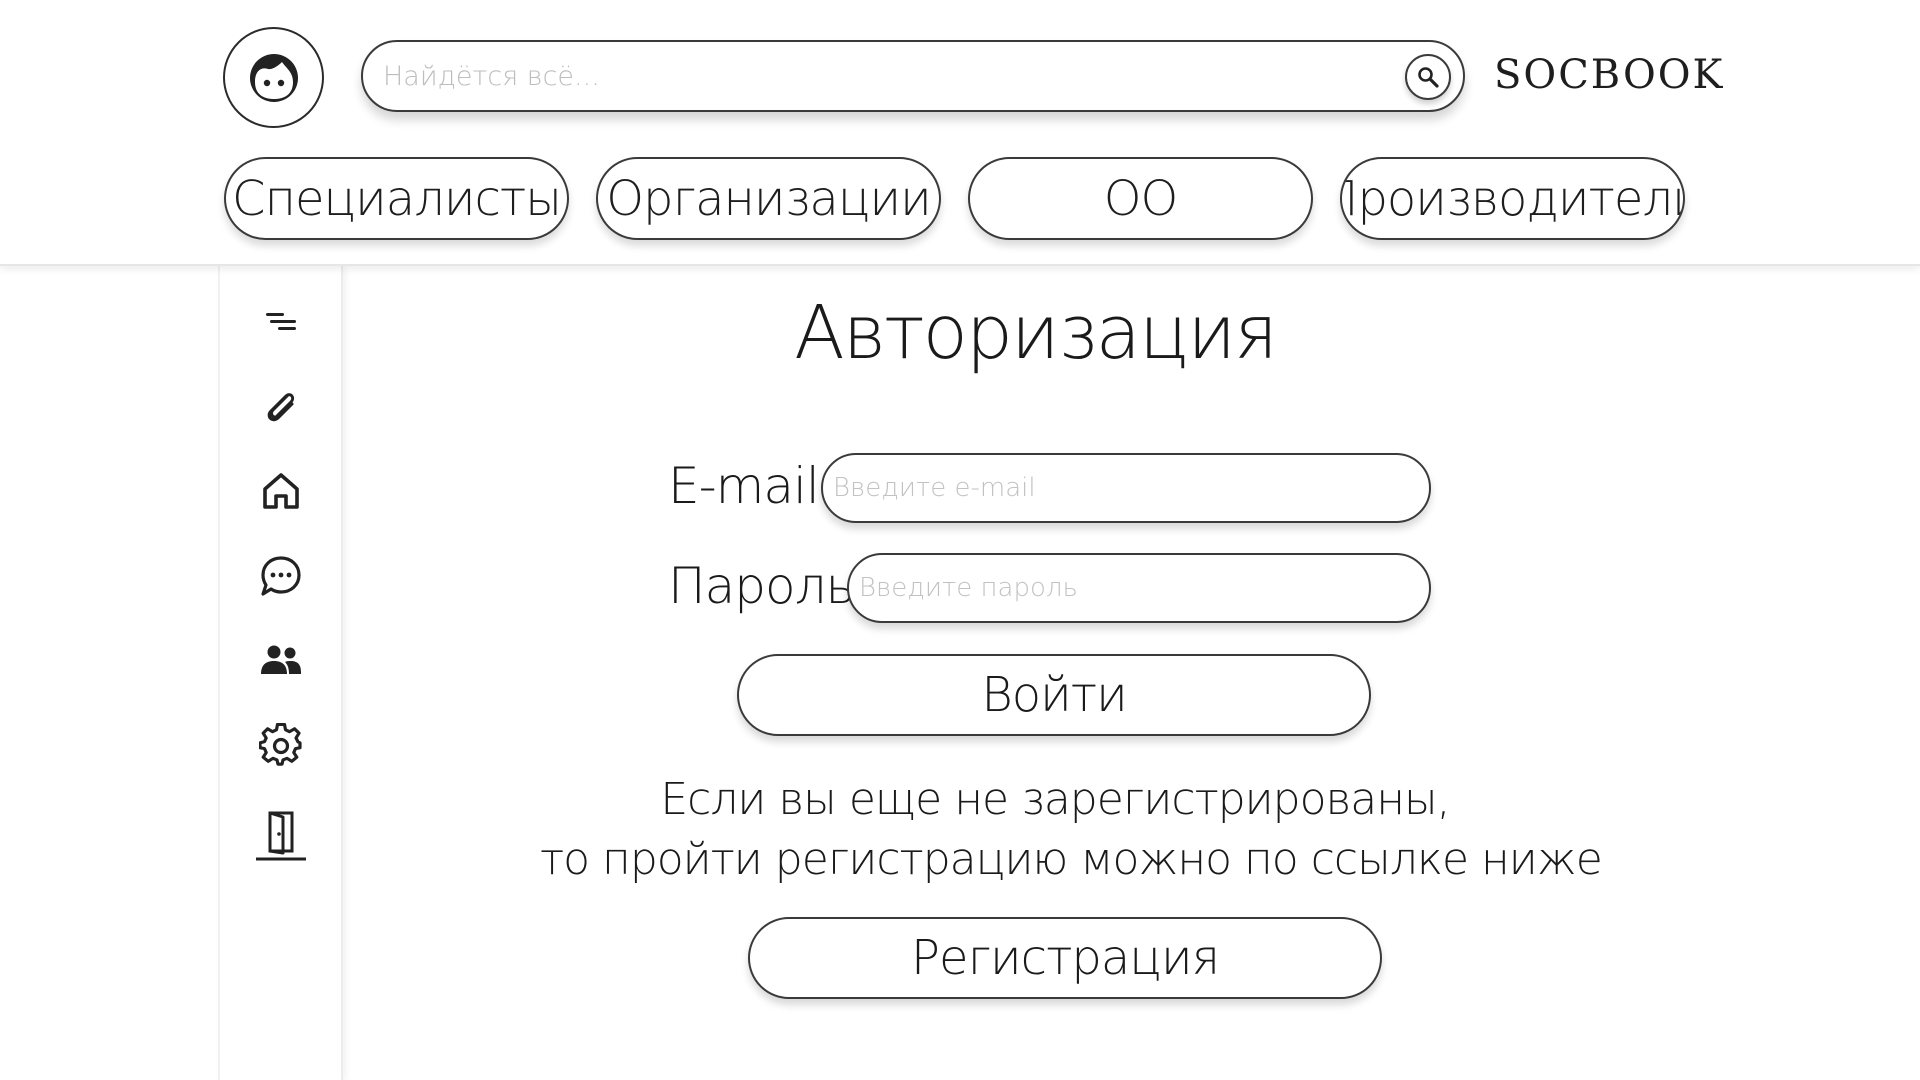 The image size is (1920, 1080). Describe the element at coordinates (1608, 75) in the screenshot. I see `brand-logo: SOCBOOK` at that location.